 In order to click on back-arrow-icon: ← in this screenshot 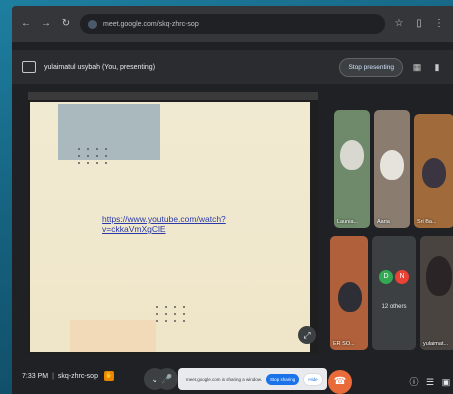, I will do `click(26, 24)`.